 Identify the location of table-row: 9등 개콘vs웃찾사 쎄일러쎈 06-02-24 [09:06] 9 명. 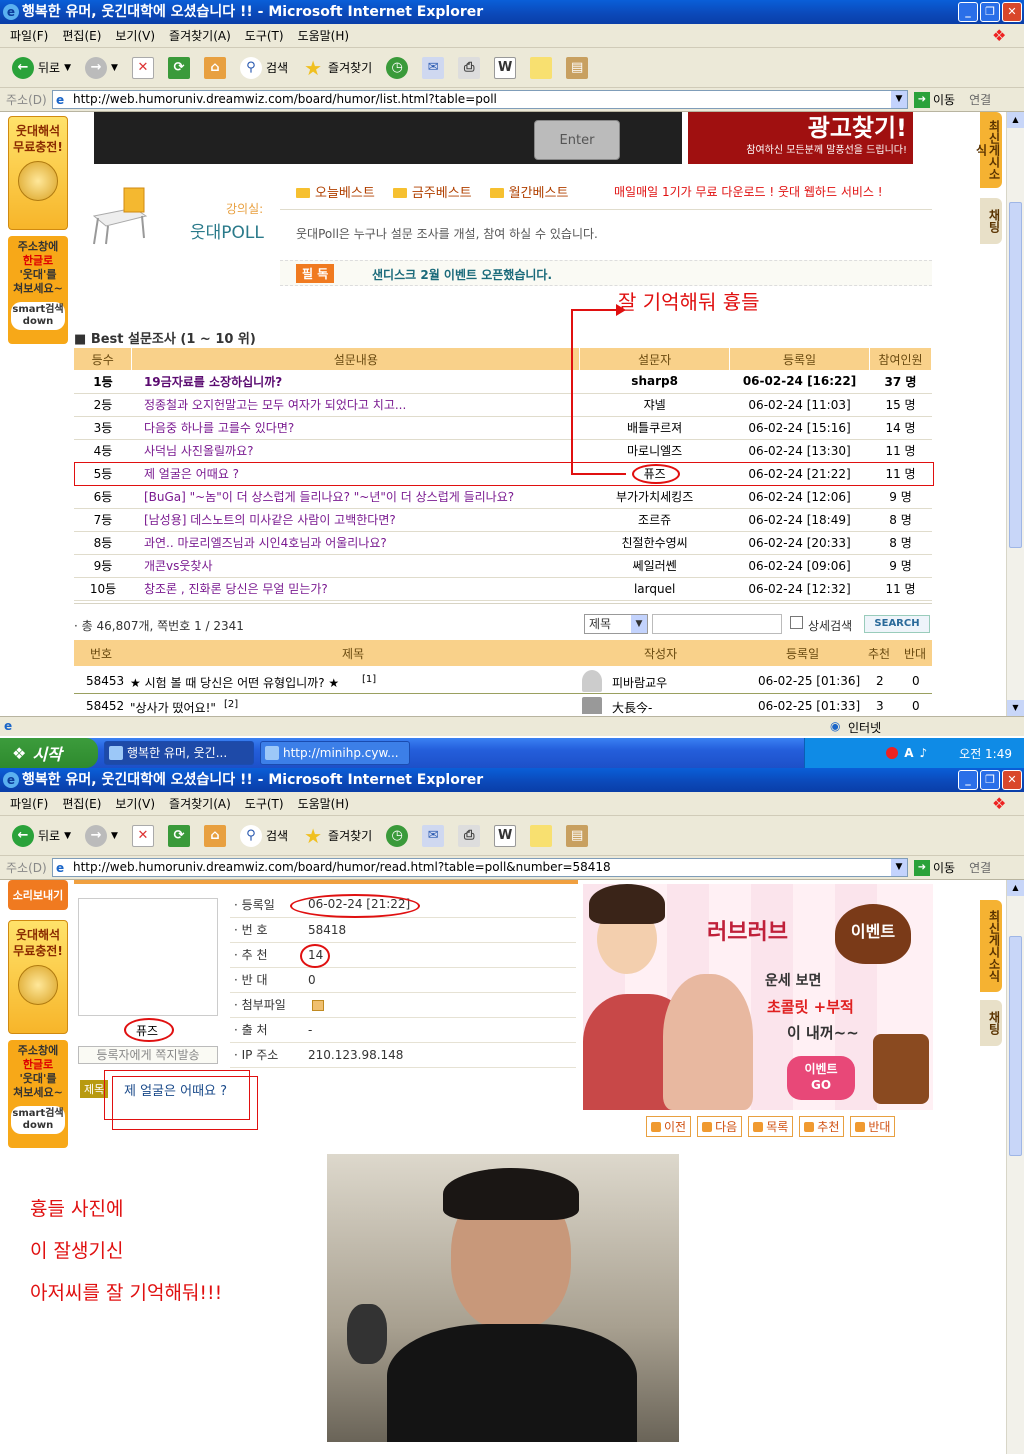
(503, 566).